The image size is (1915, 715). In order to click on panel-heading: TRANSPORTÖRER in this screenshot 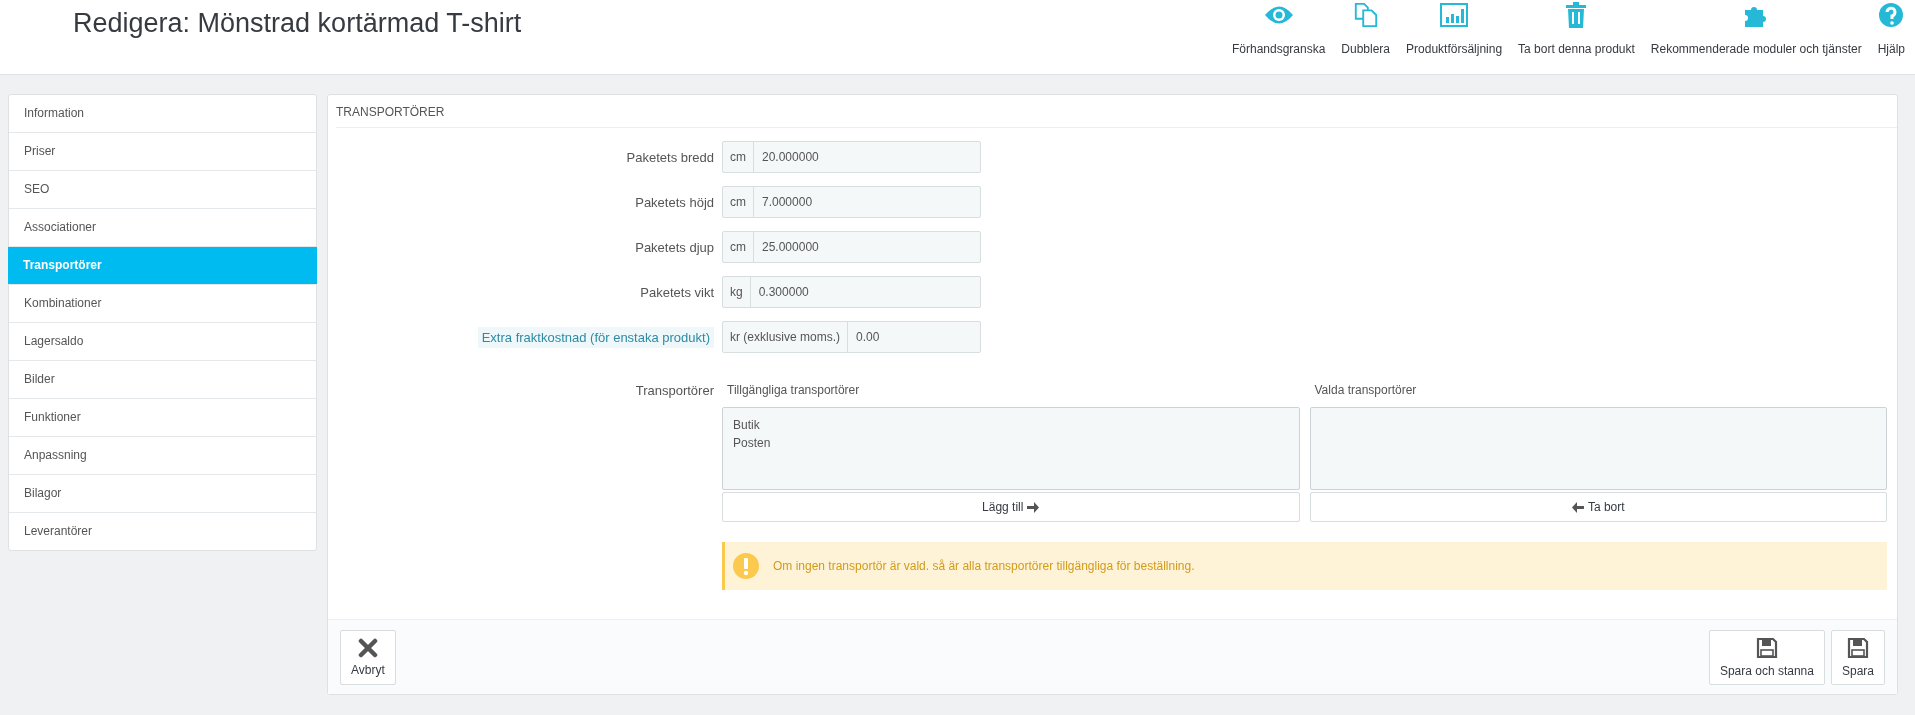, I will do `click(1116, 111)`.